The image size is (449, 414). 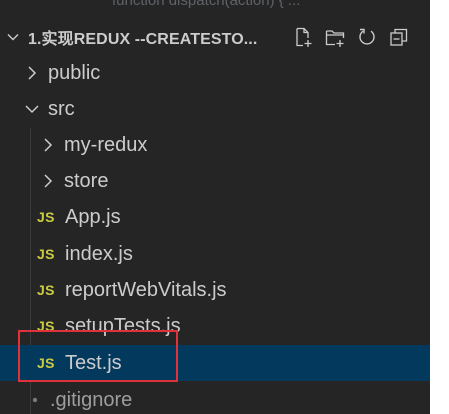 I want to click on tree-item-label: my-redux, so click(x=106, y=144).